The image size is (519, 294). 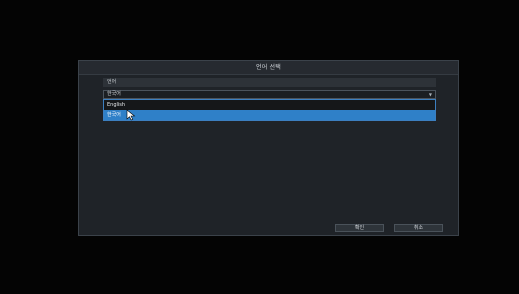 I want to click on mouse-pointer-icon, so click(x=131, y=115).